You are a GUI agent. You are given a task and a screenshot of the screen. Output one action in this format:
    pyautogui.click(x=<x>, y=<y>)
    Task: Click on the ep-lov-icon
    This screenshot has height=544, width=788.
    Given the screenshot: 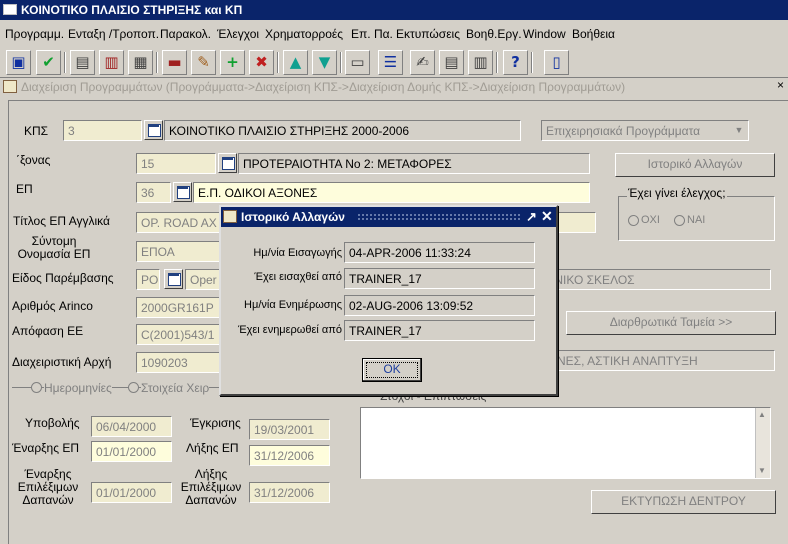 What is the action you would take?
    pyautogui.click(x=182, y=192)
    